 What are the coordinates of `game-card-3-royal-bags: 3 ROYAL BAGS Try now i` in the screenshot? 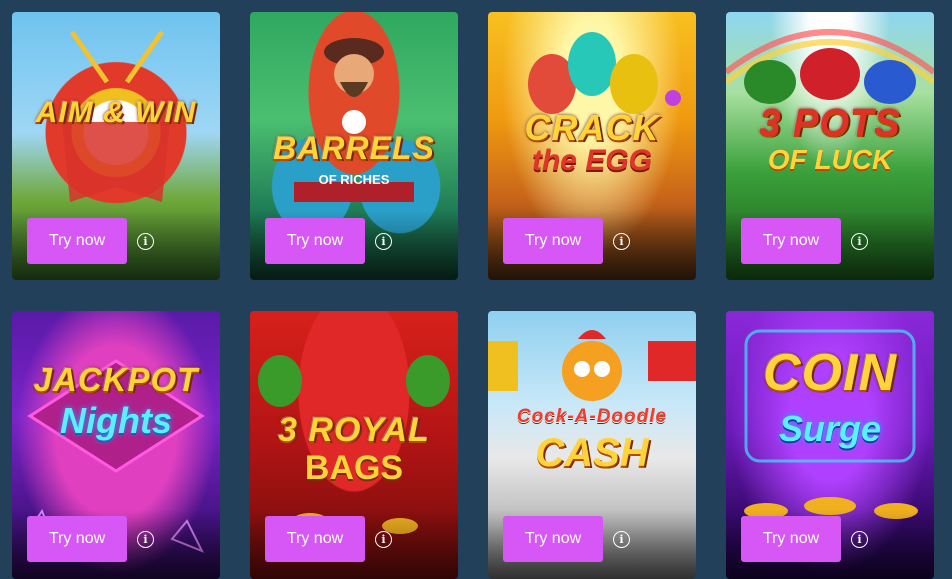 It's located at (354, 445).